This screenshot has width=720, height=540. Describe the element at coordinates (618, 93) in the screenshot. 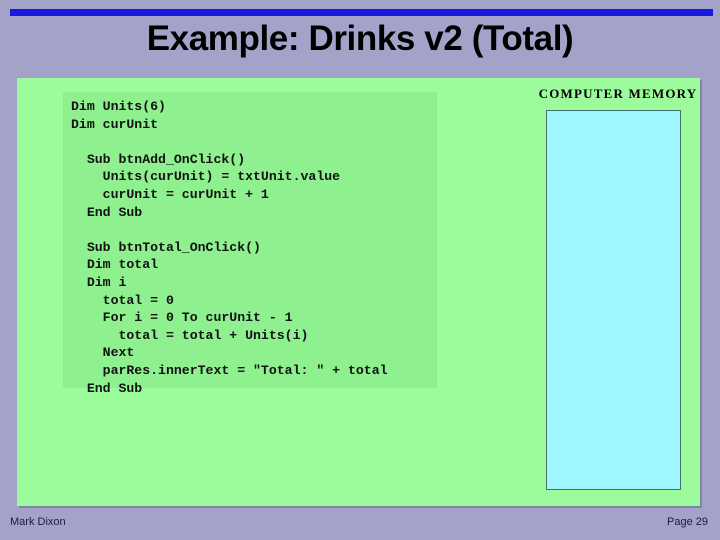

I see `computer-memory-label: COMPUTER MEMORY` at that location.